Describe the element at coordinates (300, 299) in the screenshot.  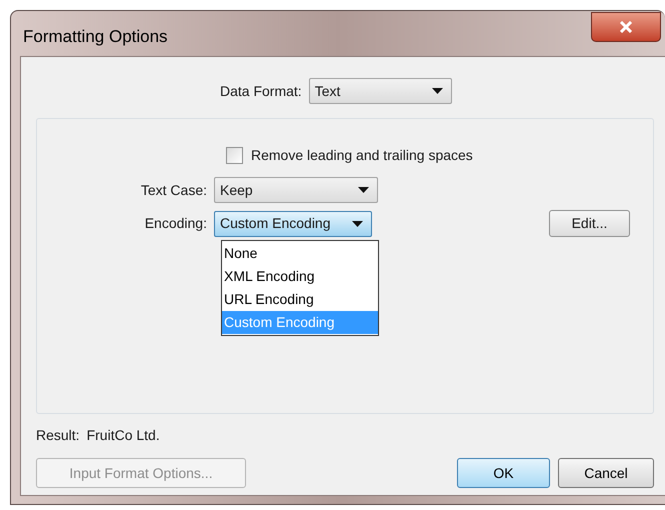
I see `dropdown-option: URL Encoding` at that location.